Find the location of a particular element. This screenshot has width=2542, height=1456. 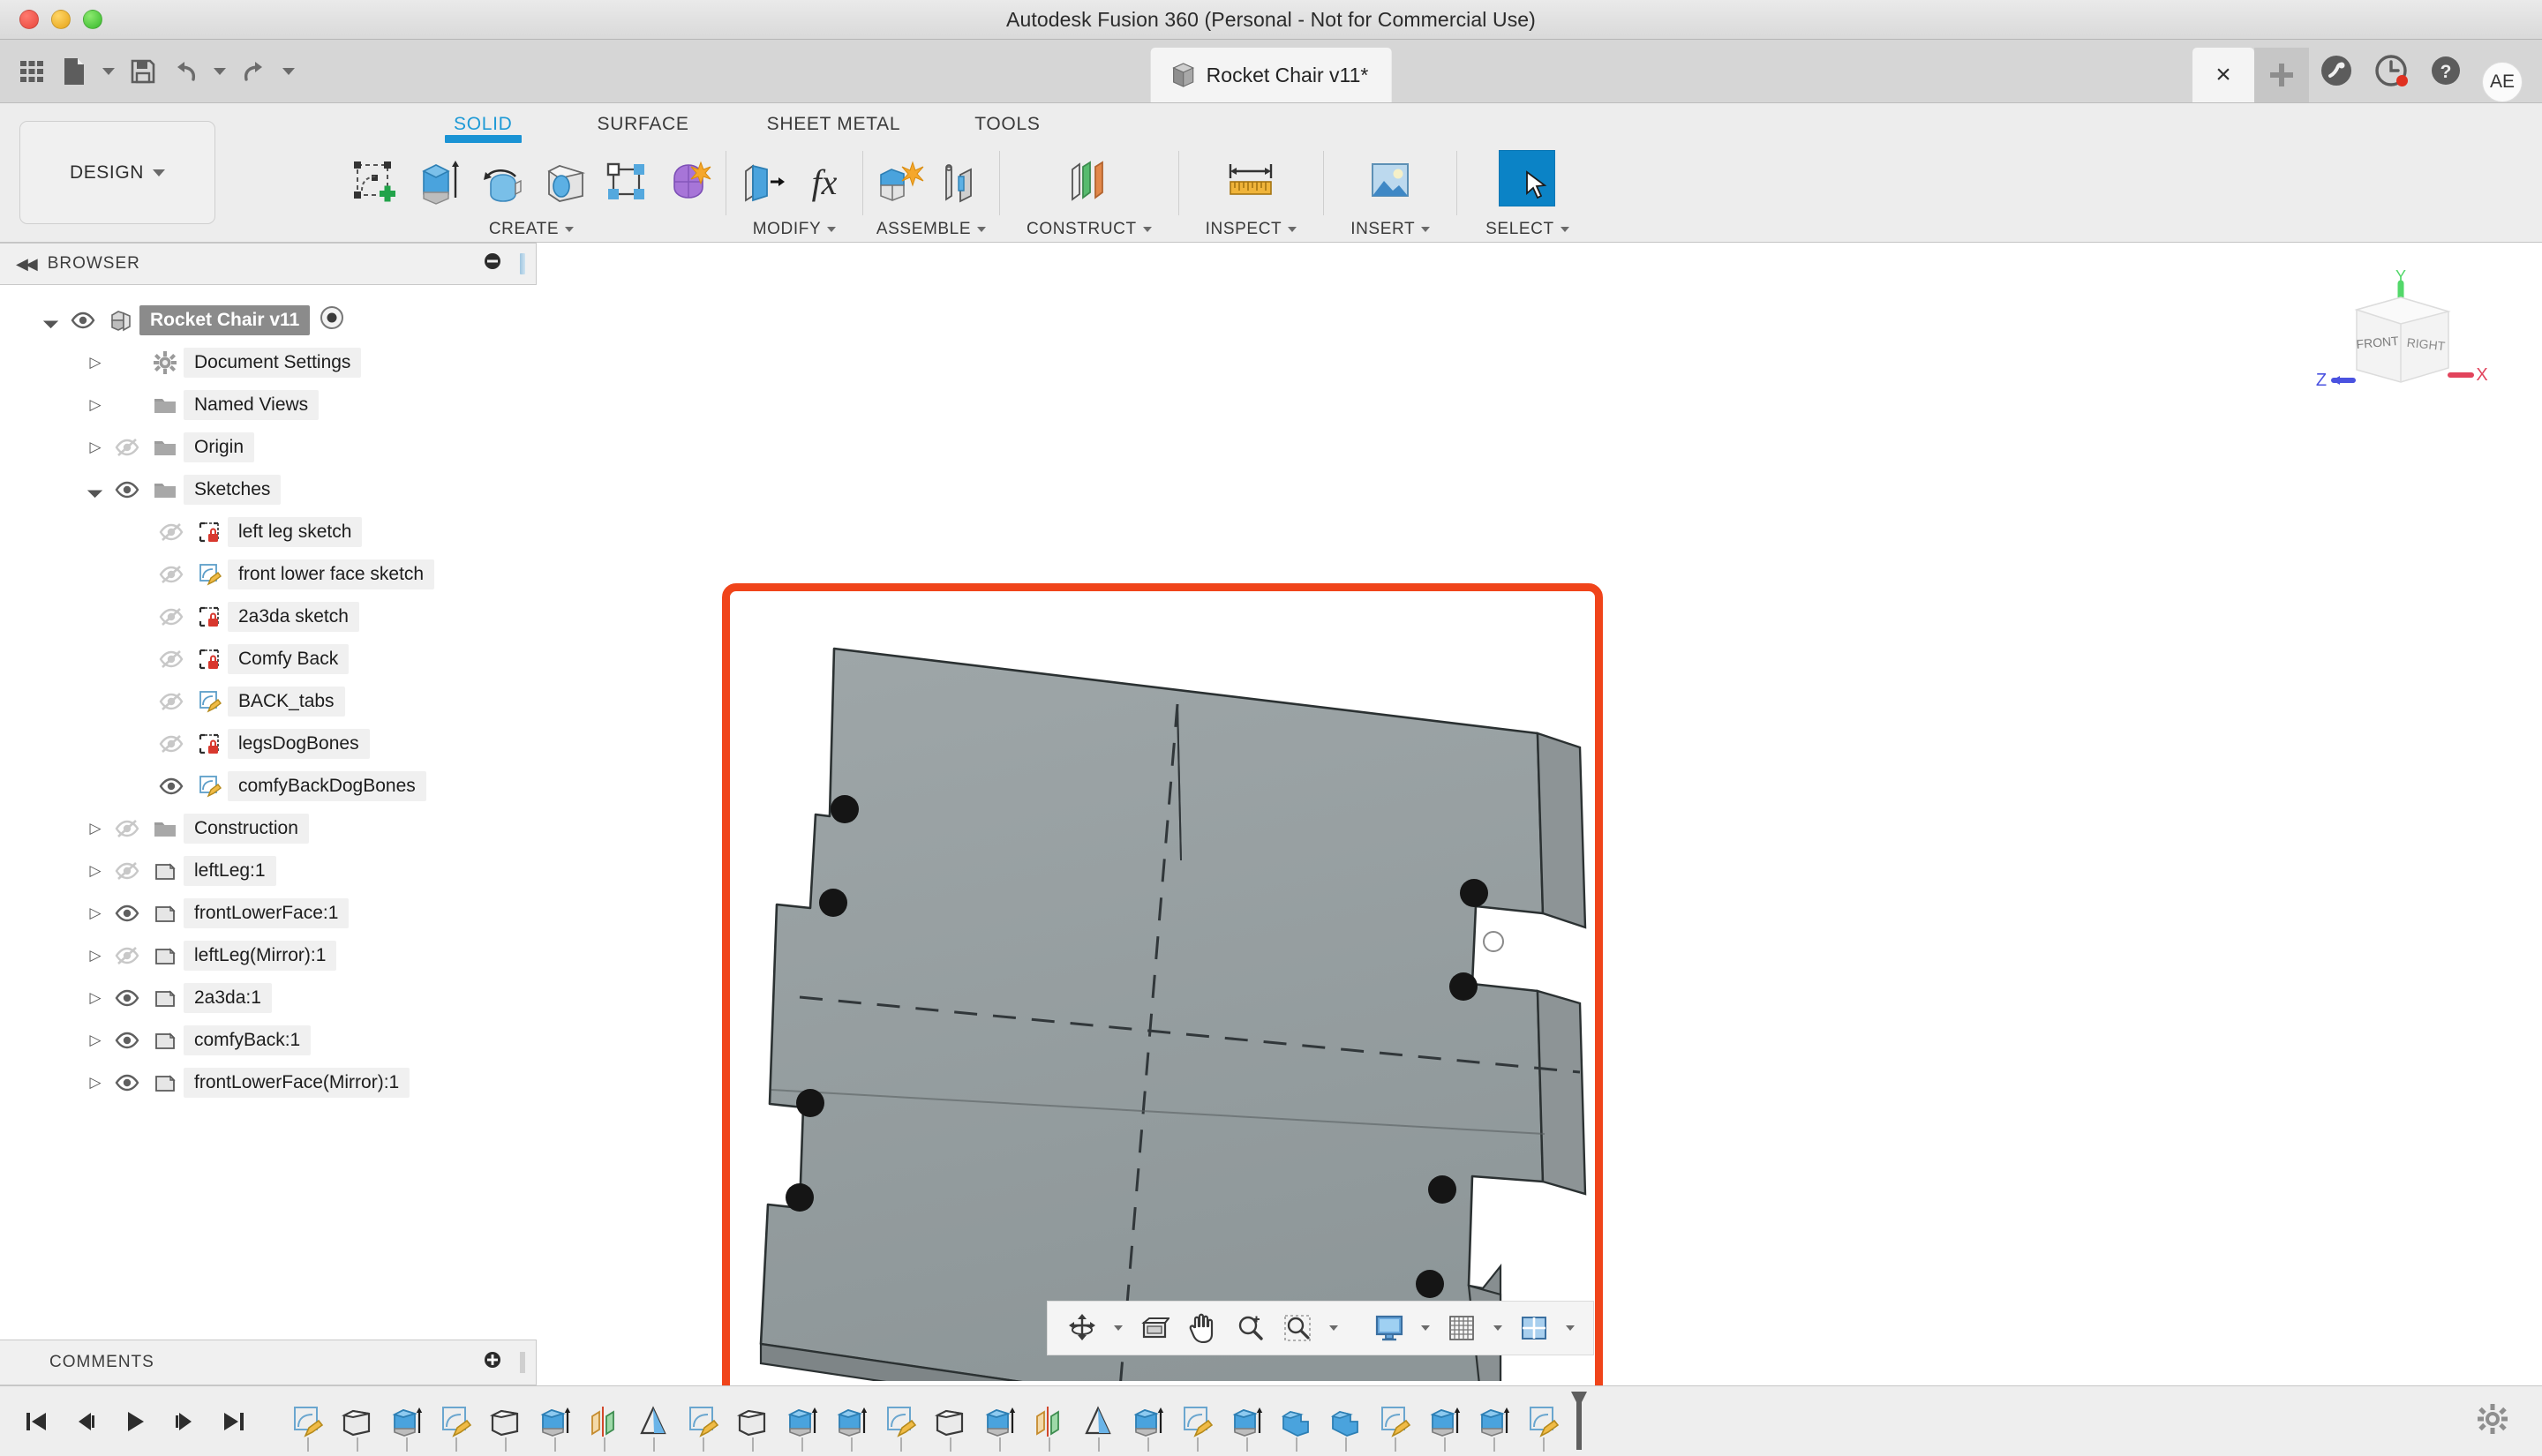

ribbon-tab-solid: SOLID is located at coordinates (484, 127).